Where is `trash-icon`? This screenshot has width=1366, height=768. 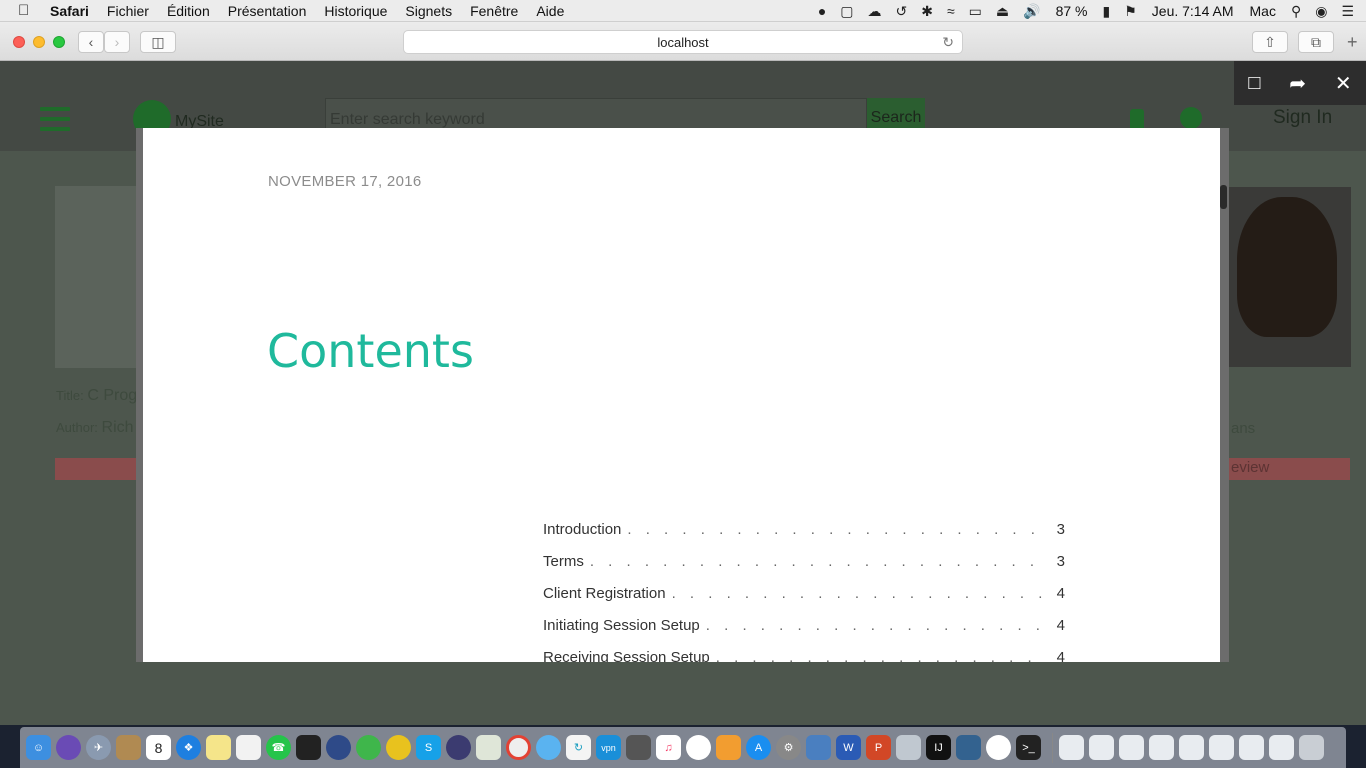
trash-icon is located at coordinates (1311, 747).